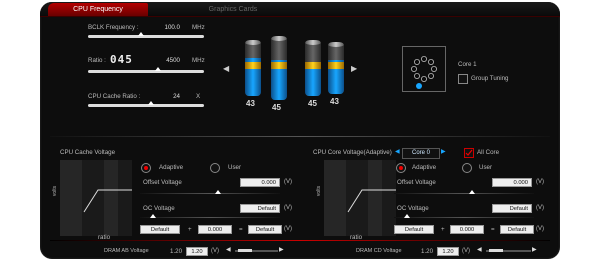 This screenshot has height=265, width=600. What do you see at coordinates (215, 229) in the screenshot?
I see `cache-formula-offset: 0.000` at bounding box center [215, 229].